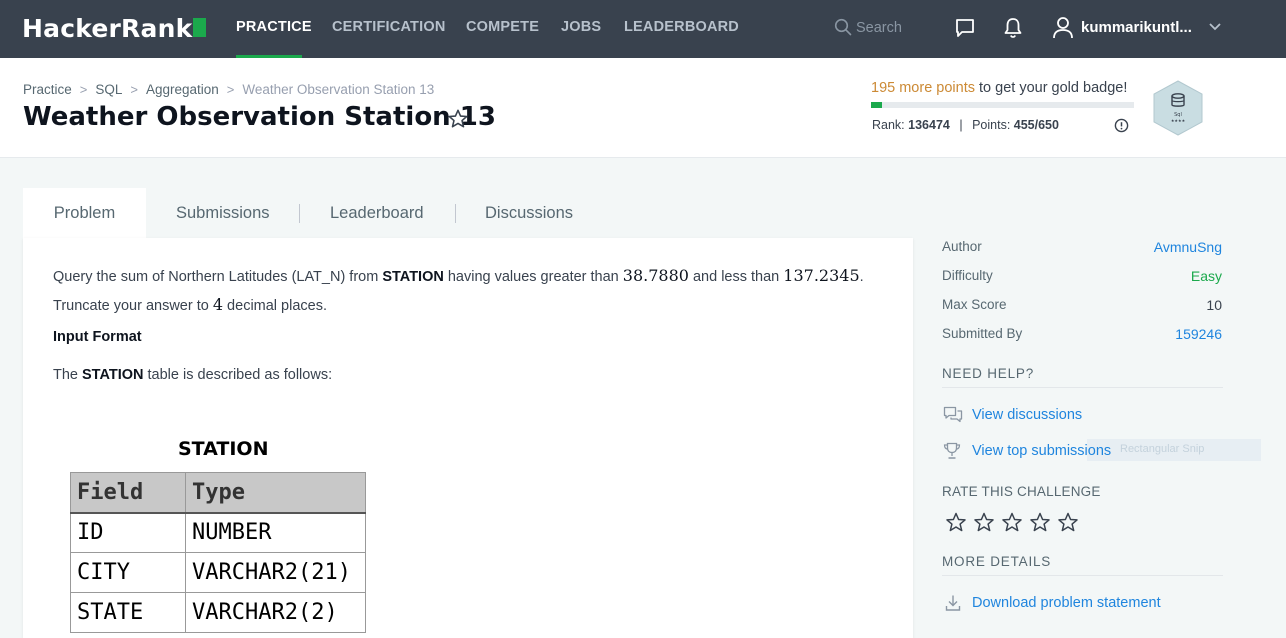  I want to click on table-row: STATE VARCHAR2(2), so click(218, 612).